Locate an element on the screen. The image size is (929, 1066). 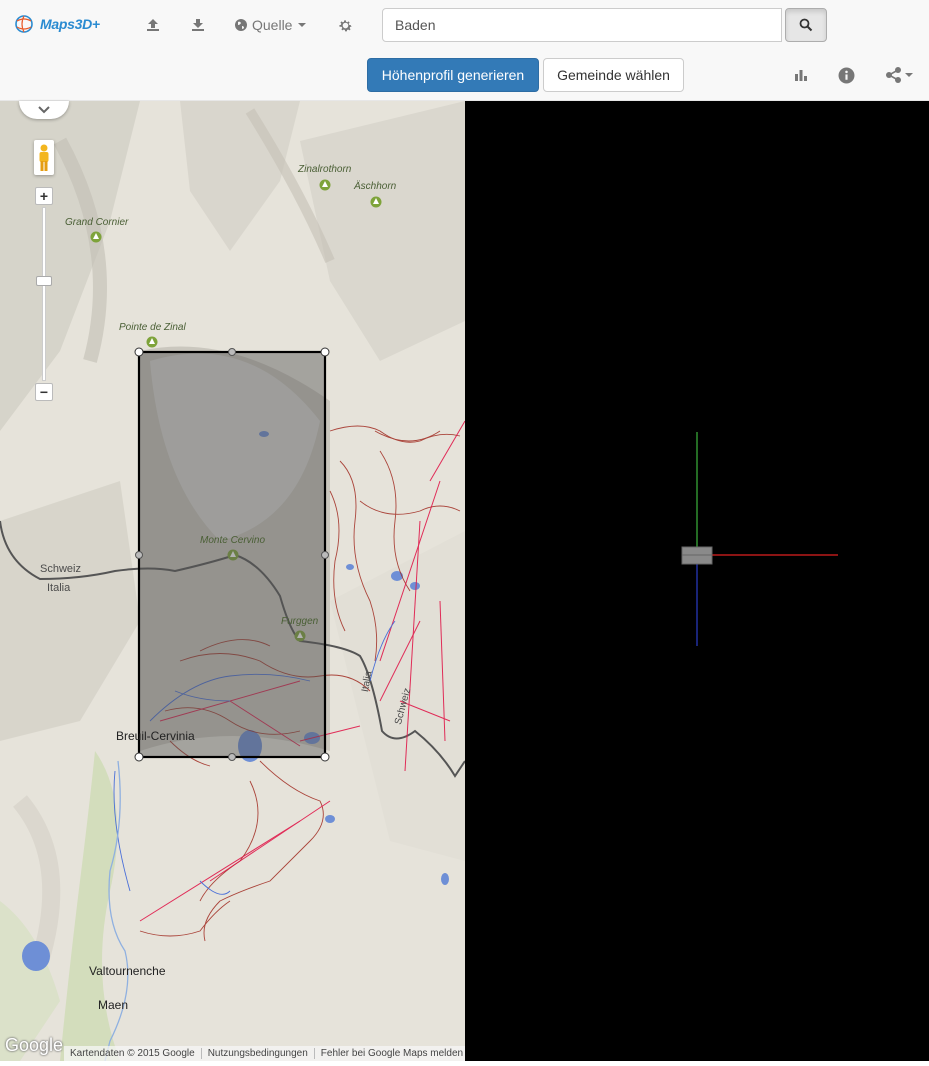
map-label-breuil-cervinia: Breuil-Cervinia is located at coordinates (155, 736).